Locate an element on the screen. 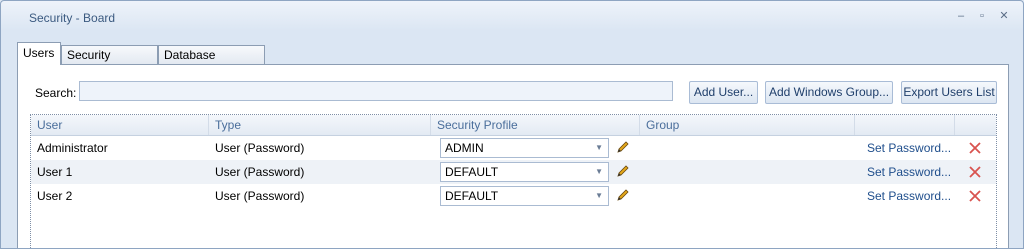  column-header-action is located at coordinates (905, 125).